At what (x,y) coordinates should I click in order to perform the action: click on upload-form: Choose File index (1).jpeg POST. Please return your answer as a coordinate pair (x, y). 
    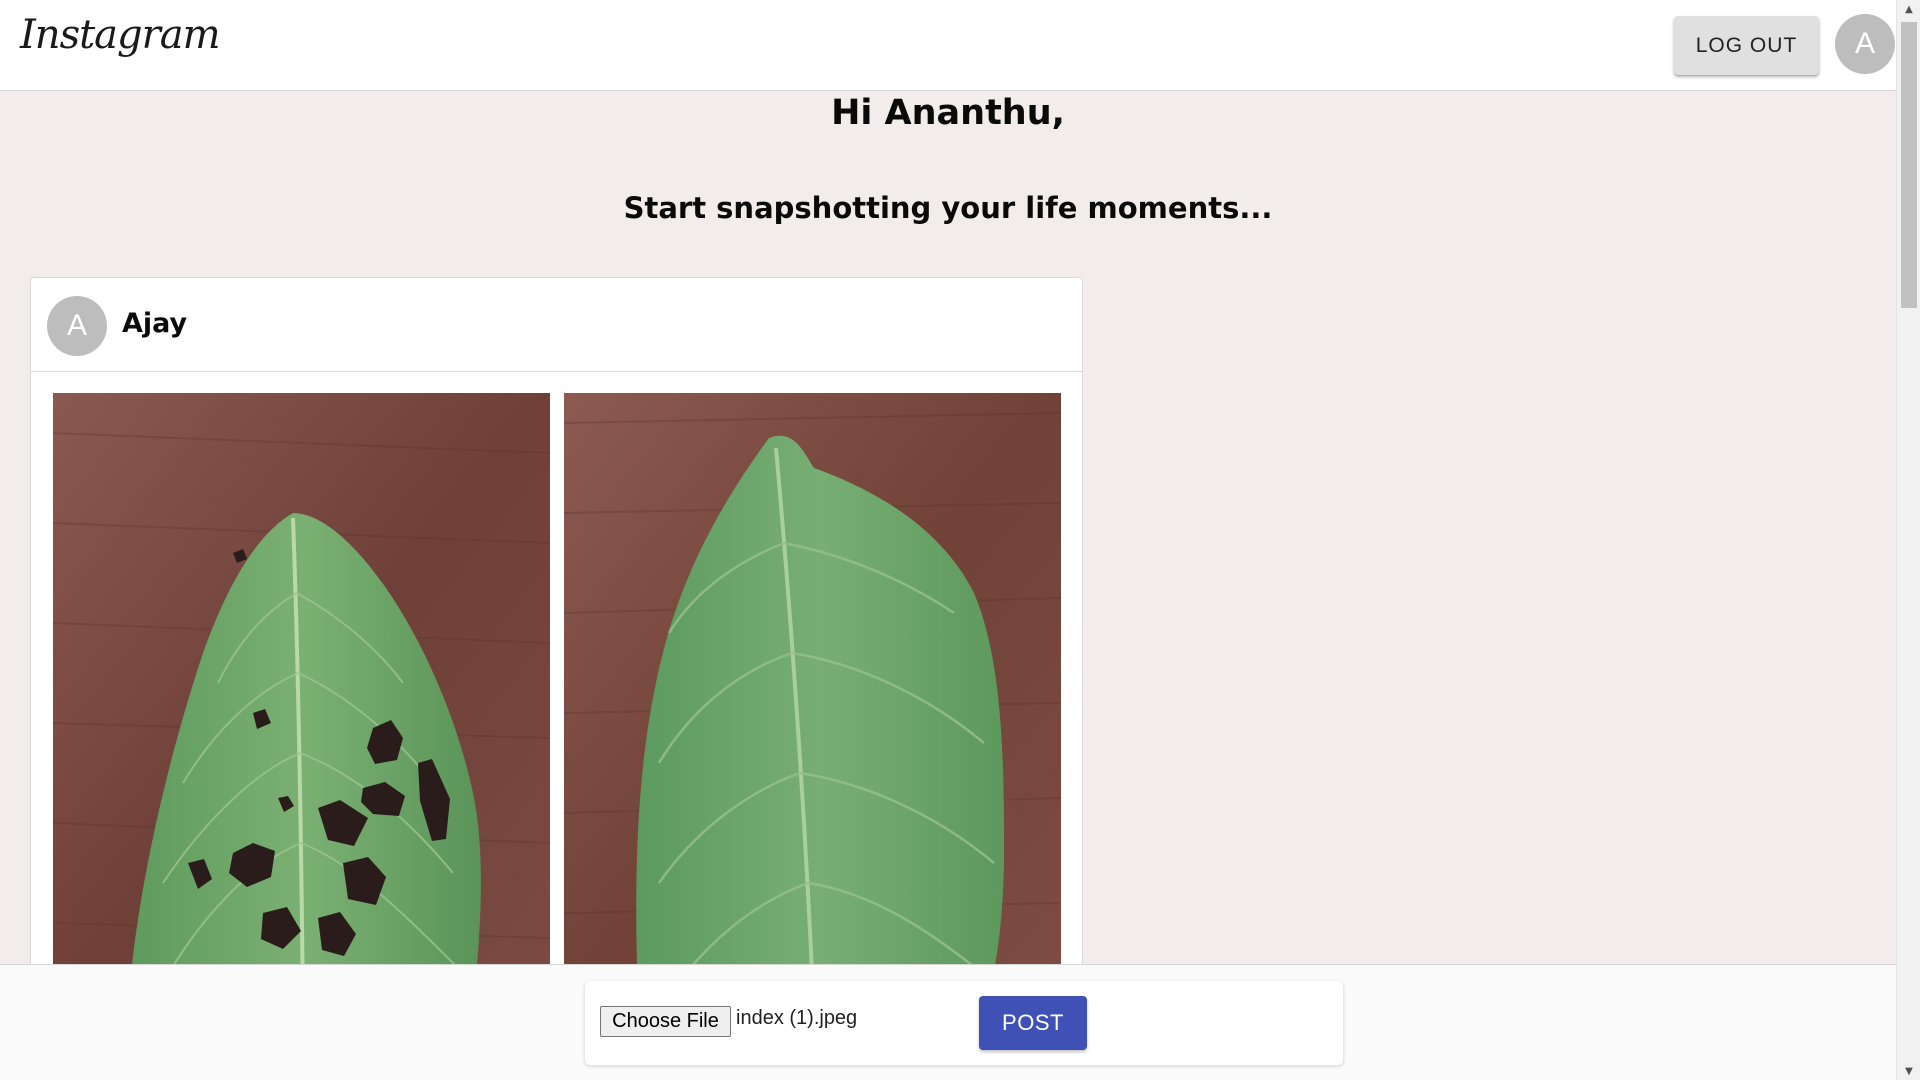
    Looking at the image, I should click on (964, 1023).